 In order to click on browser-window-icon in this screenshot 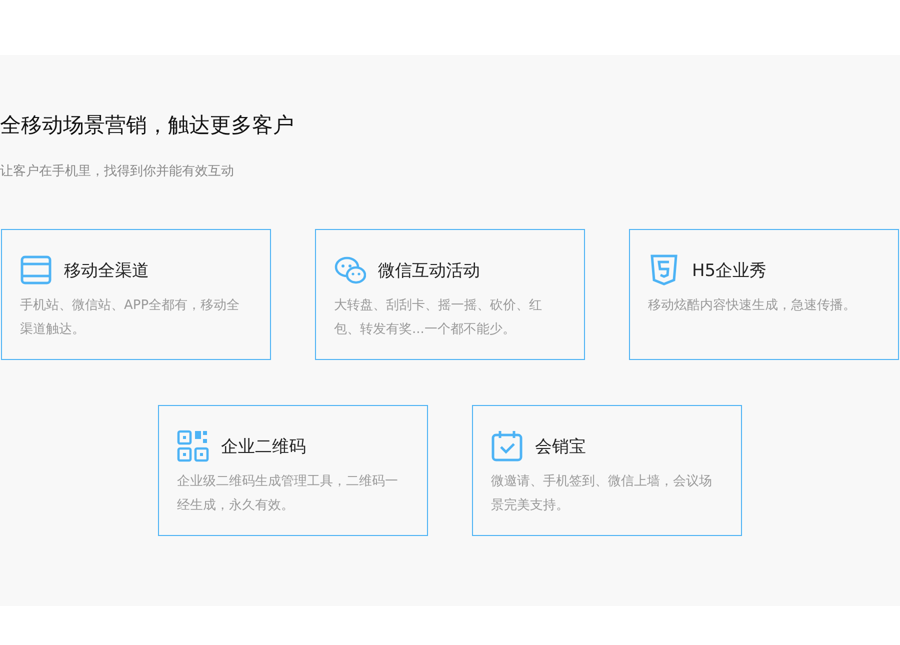, I will do `click(36, 270)`.